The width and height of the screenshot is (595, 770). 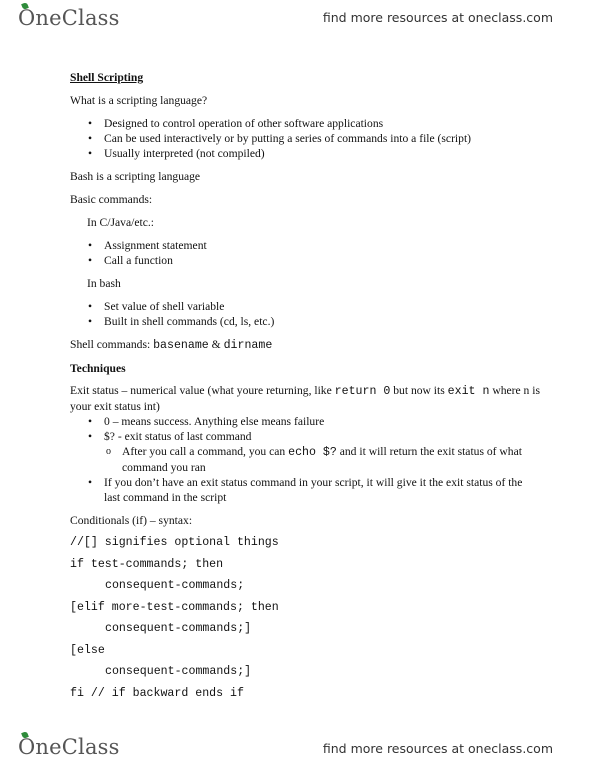 I want to click on basic-commands-label: Basic commands:, so click(x=111, y=199).